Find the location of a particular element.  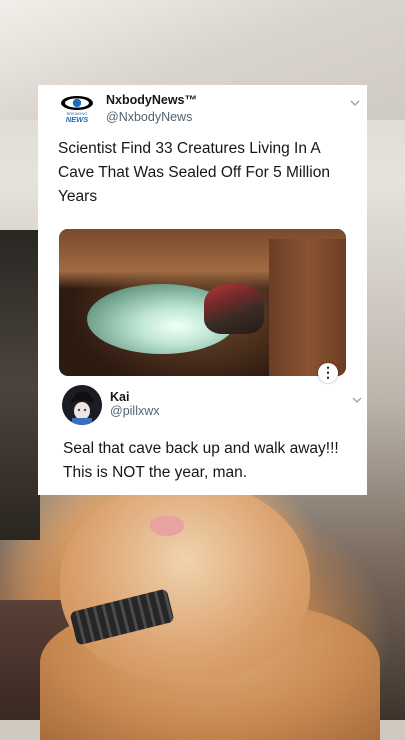

cat-nose is located at coordinates (167, 526).